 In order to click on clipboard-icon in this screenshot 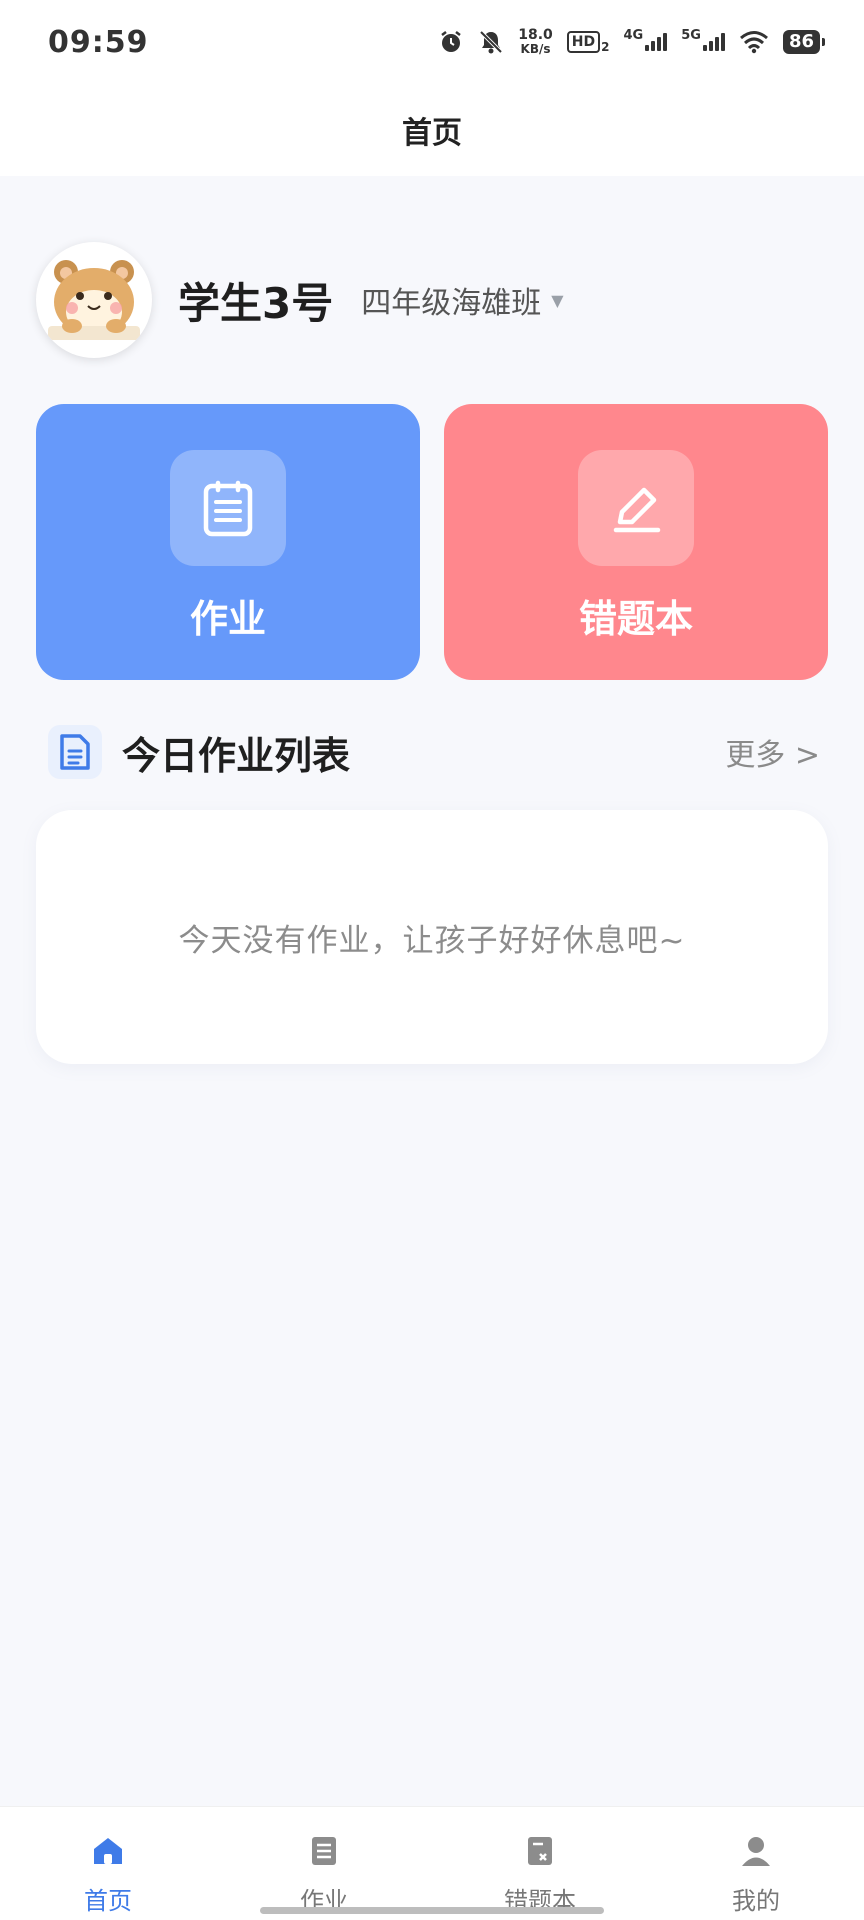, I will do `click(228, 508)`.